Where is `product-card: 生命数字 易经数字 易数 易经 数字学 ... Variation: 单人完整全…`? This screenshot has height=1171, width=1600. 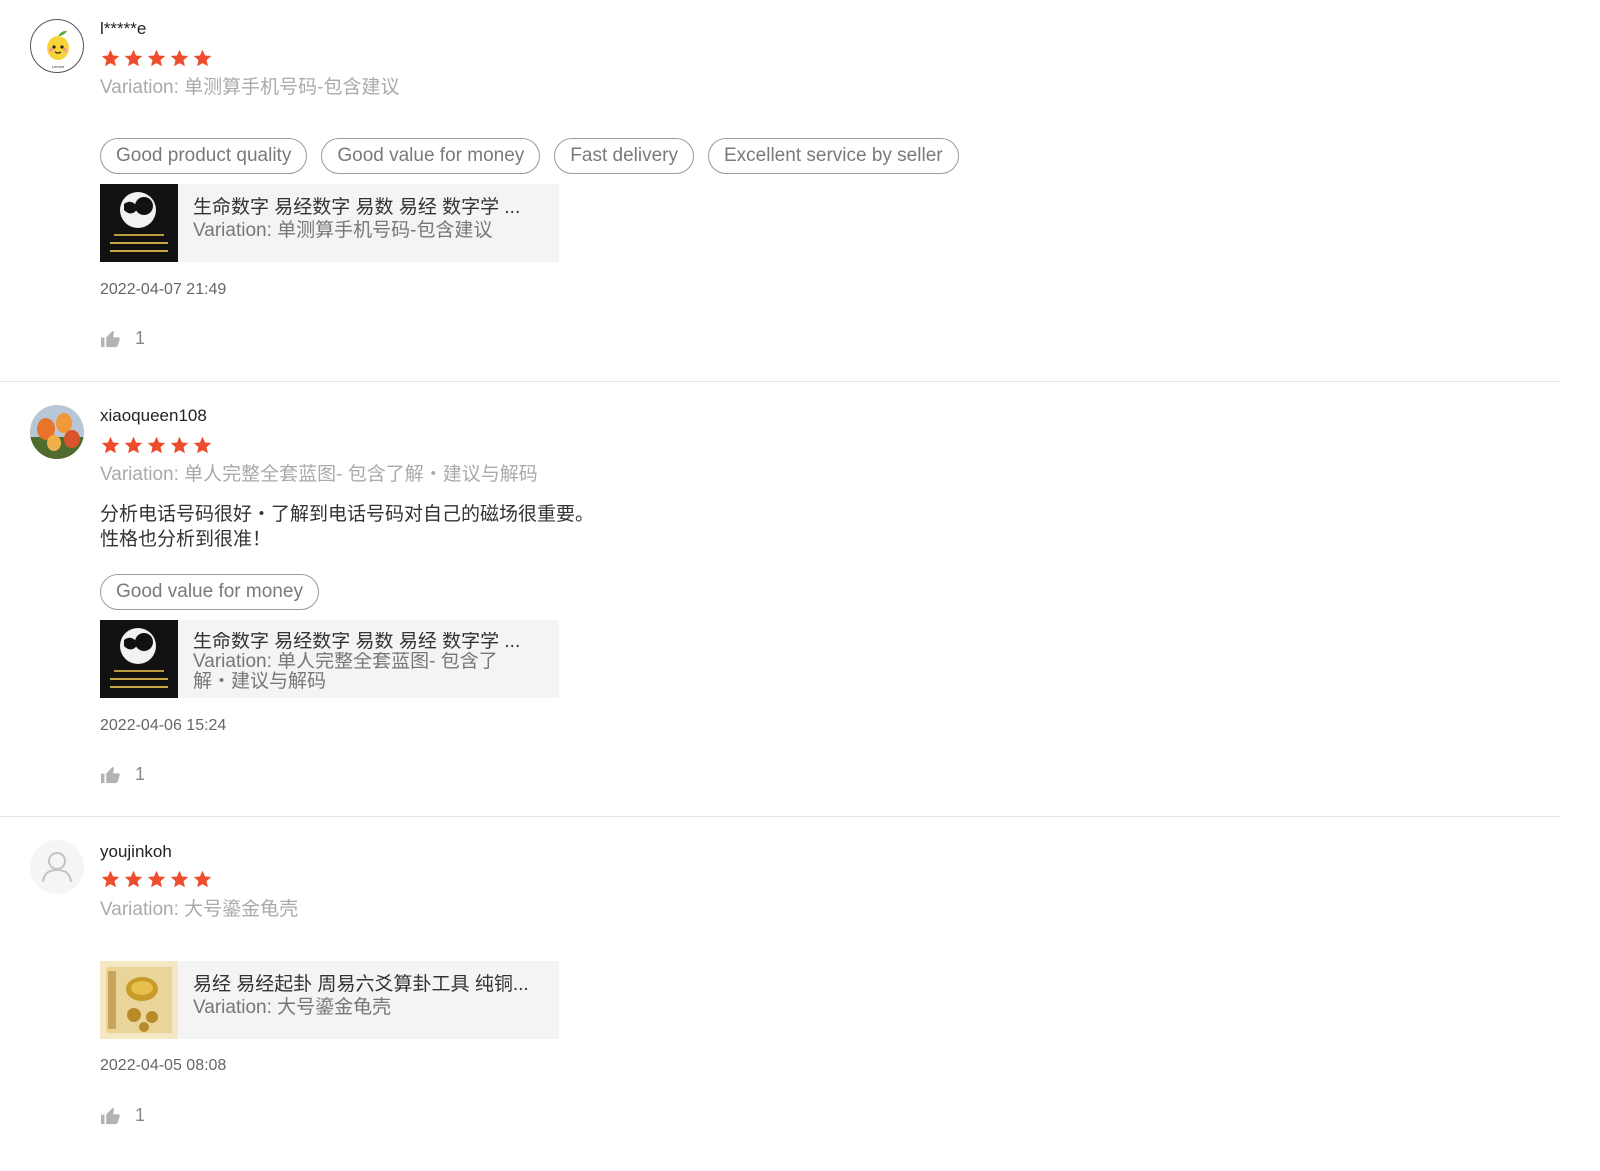
product-card: 生命数字 易经数字 易数 易经 数字学 ... Variation: 单人完整全… is located at coordinates (329, 659).